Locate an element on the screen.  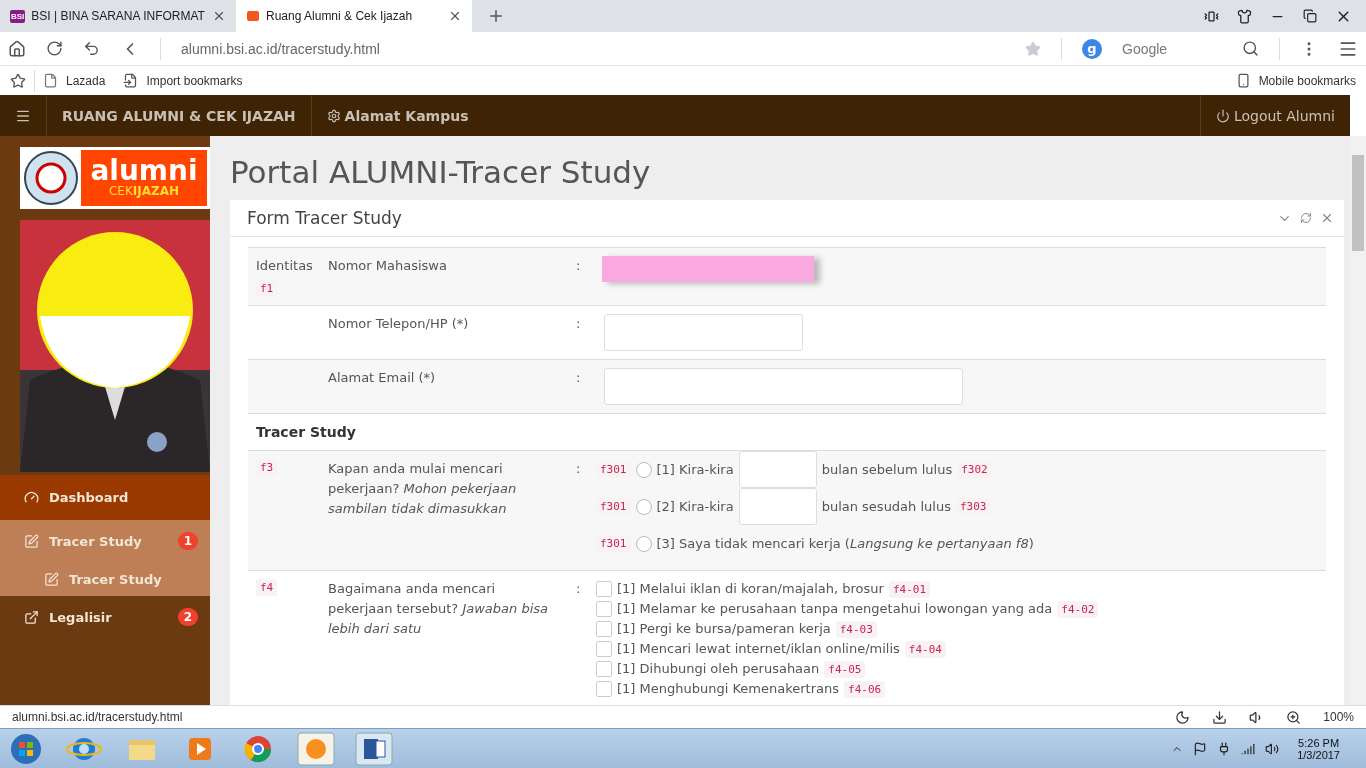
logo-subtitle: CEKIJAZAH is located at coordinates (144, 192).